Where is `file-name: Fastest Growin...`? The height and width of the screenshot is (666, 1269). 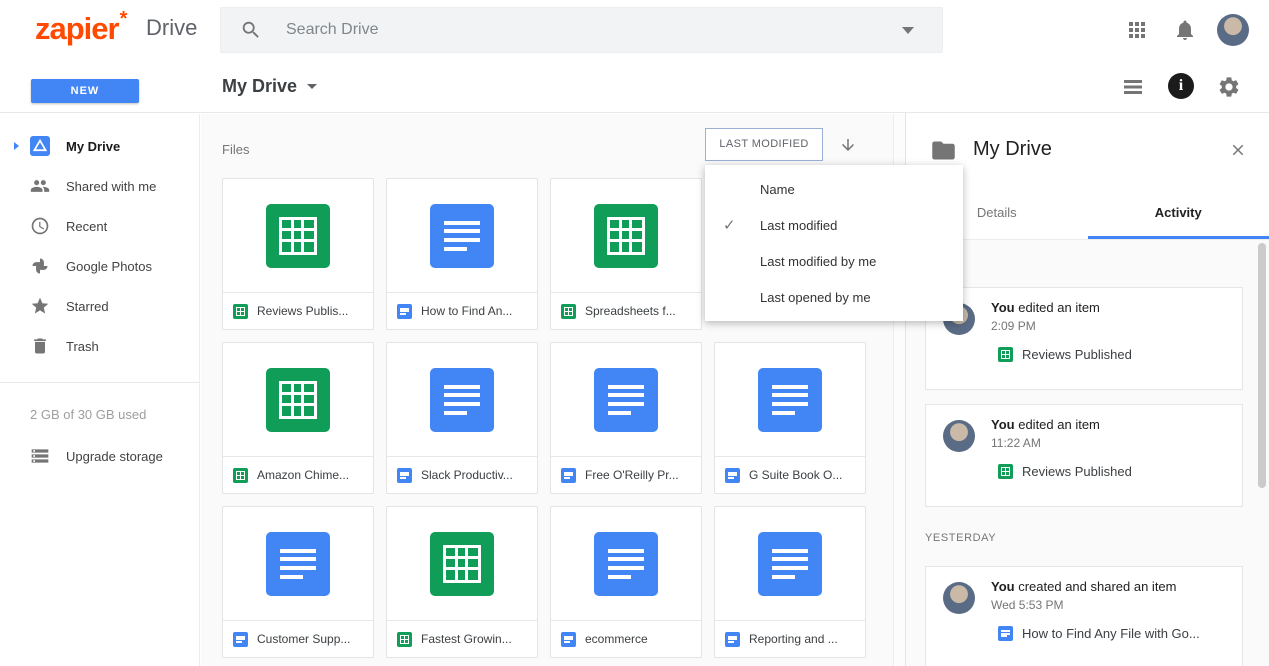
file-name: Fastest Growin... is located at coordinates (466, 639).